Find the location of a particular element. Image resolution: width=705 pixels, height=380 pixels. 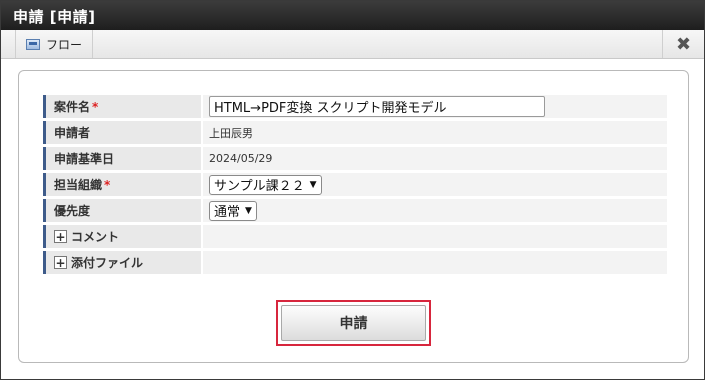

toolbar: フロー ✖ is located at coordinates (352, 44).